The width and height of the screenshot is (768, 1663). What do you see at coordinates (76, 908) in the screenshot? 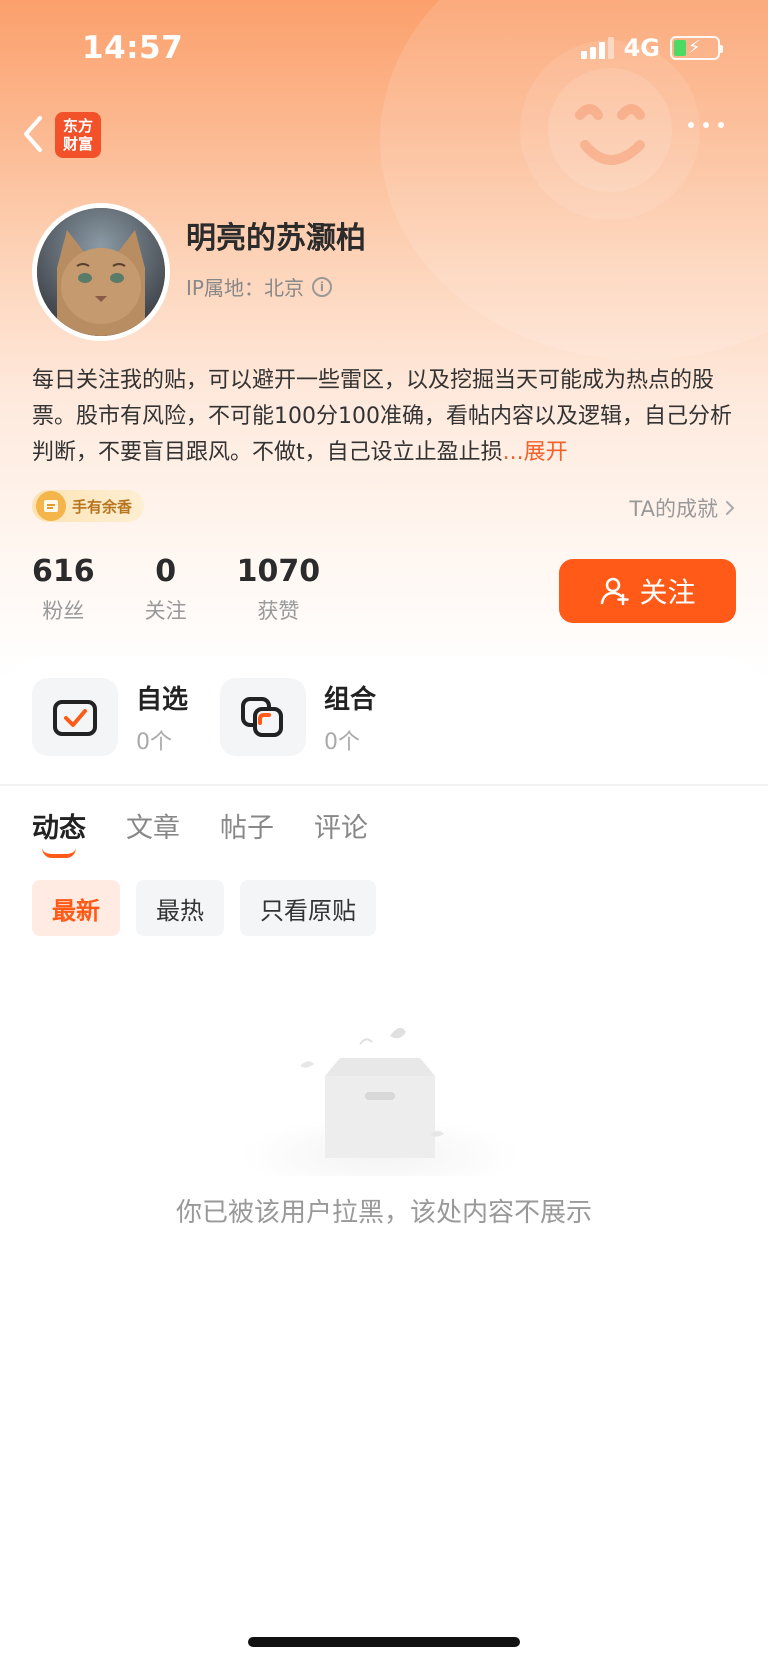
I see `filter-latest: 最新` at bounding box center [76, 908].